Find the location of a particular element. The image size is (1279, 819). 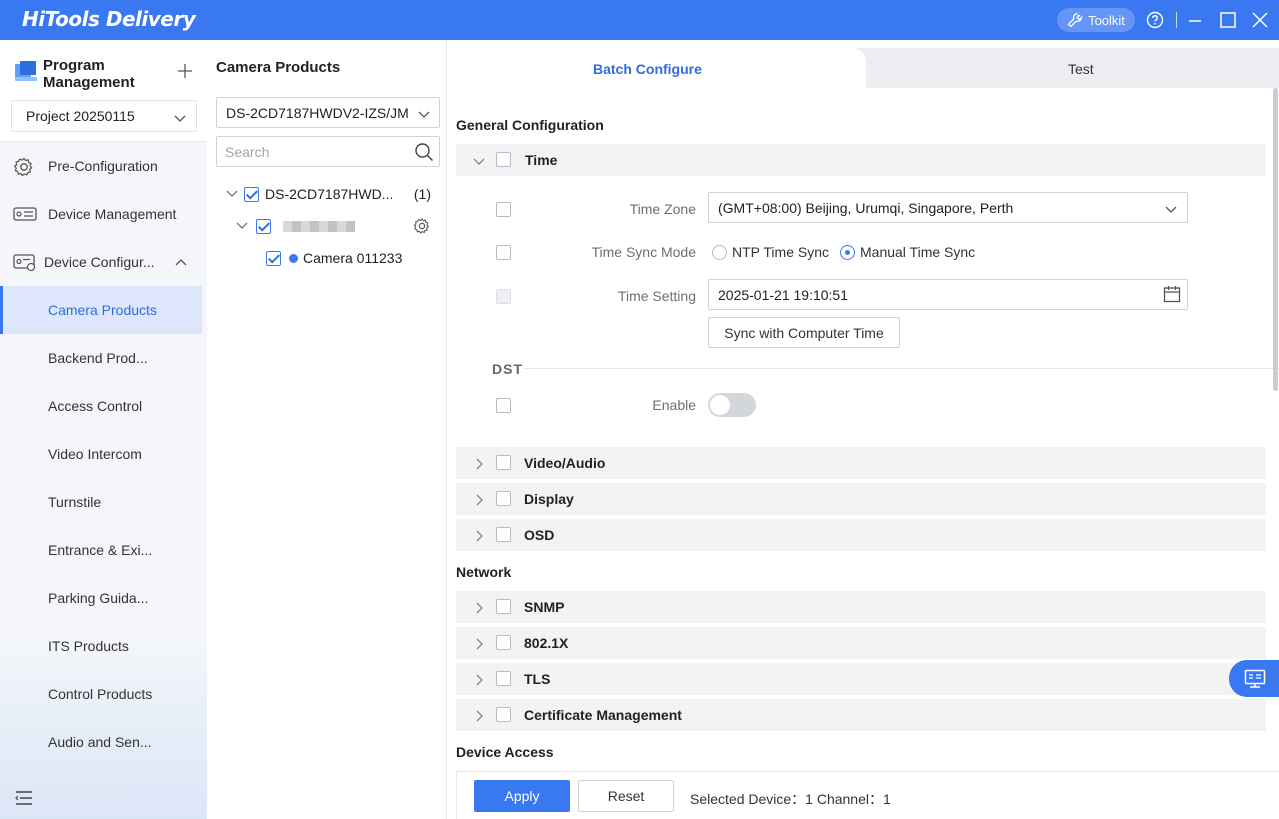

dst-enable-toggle is located at coordinates (732, 405).